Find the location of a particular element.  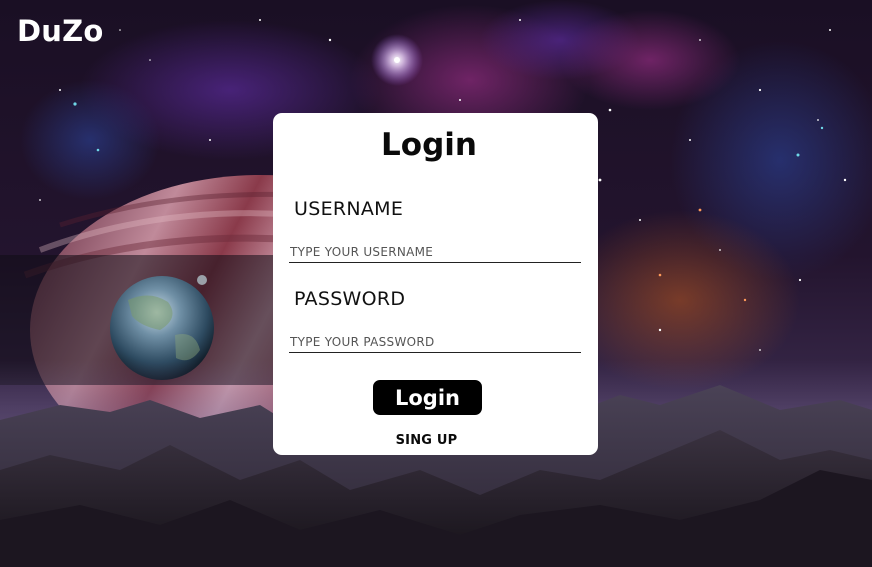

brand-logo: DuZo is located at coordinates (60, 31).